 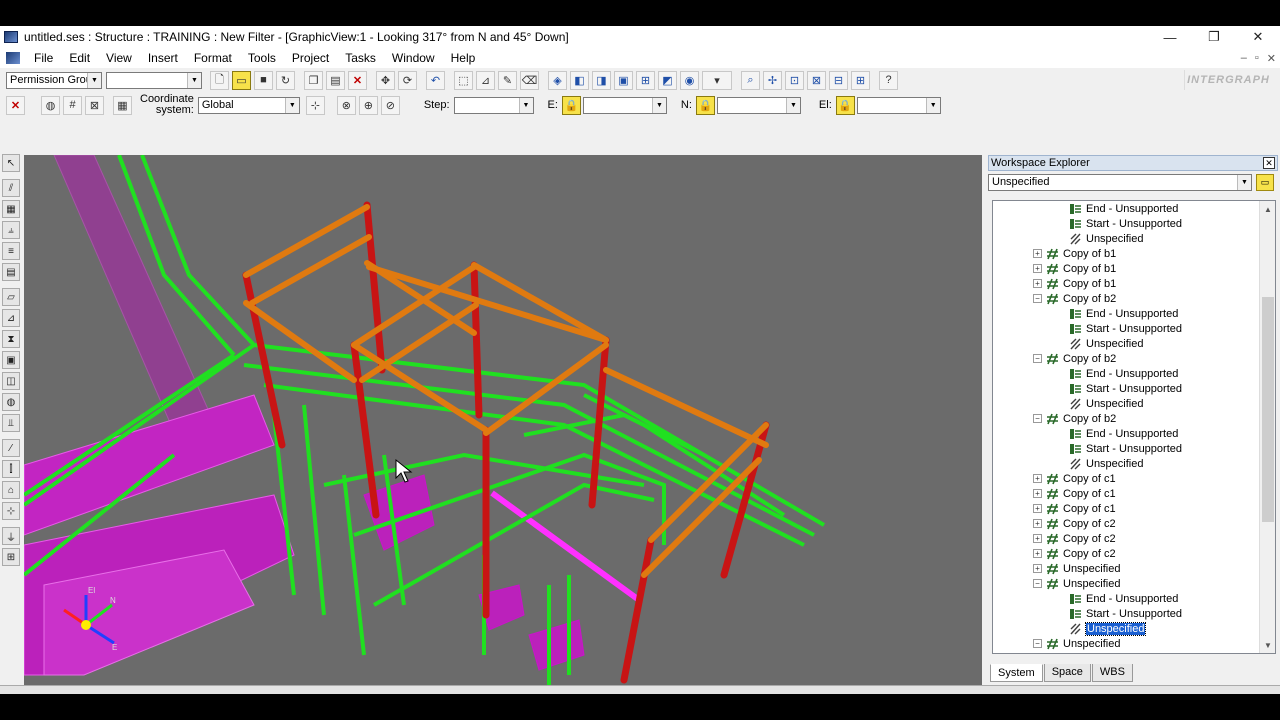 I want to click on place-connection-tool: ⊹, so click(x=11, y=511).